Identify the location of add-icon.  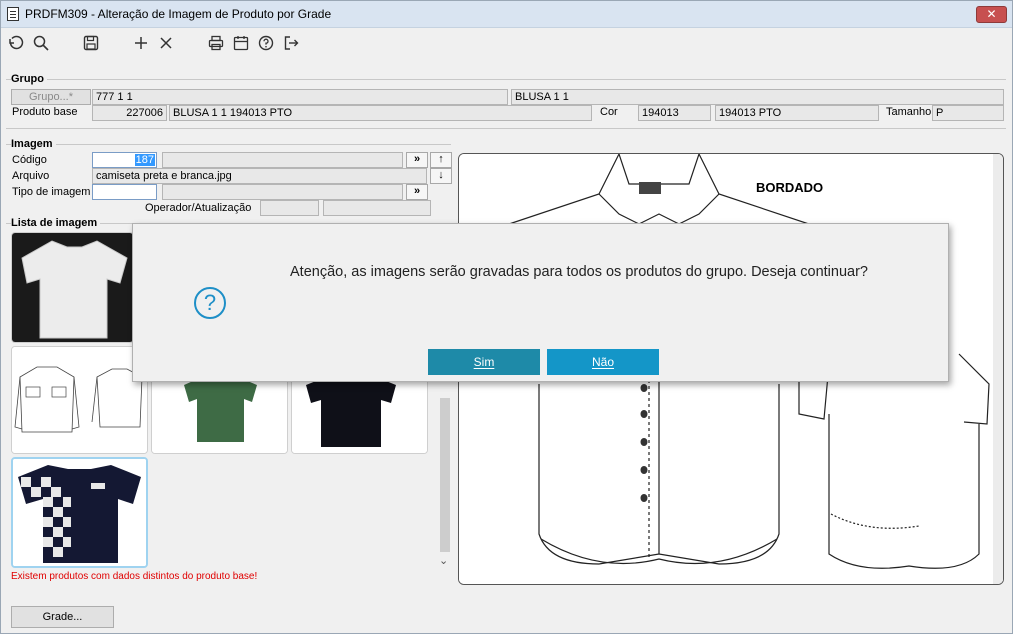
(141, 43).